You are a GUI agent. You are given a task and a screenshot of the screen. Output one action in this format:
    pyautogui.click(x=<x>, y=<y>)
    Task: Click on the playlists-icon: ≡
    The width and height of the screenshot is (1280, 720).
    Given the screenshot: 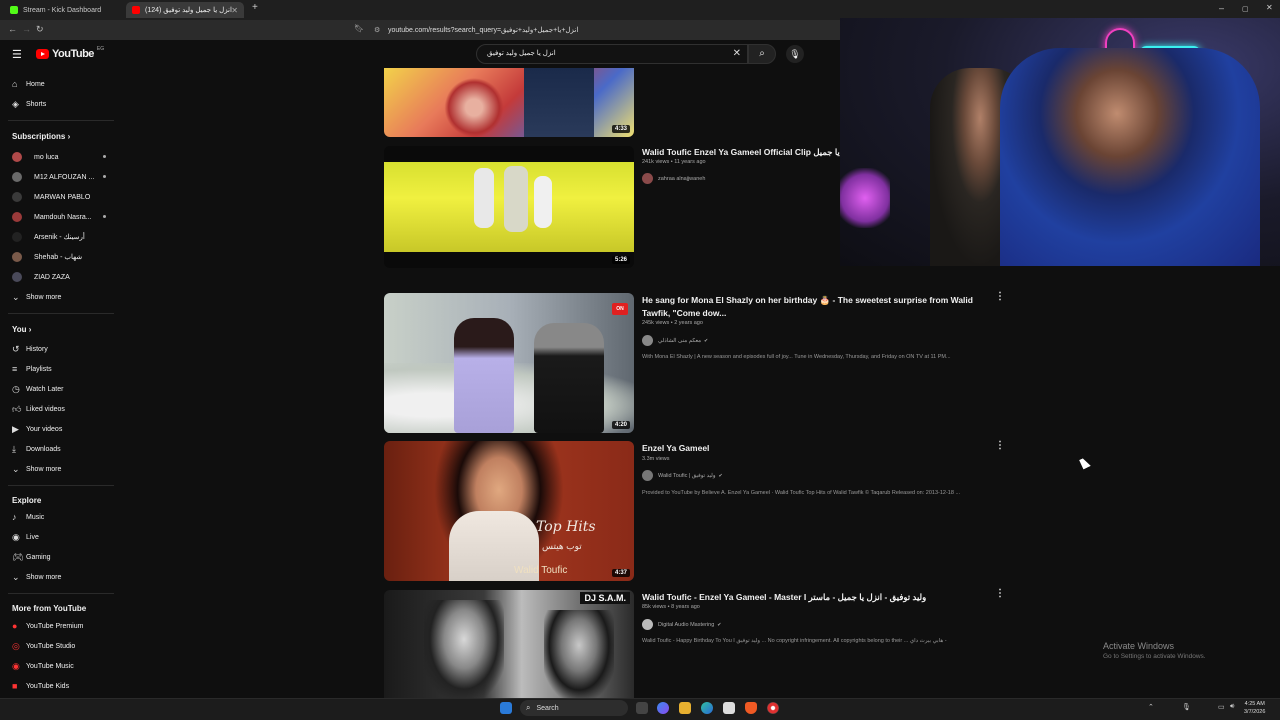 What is the action you would take?
    pyautogui.click(x=15, y=369)
    